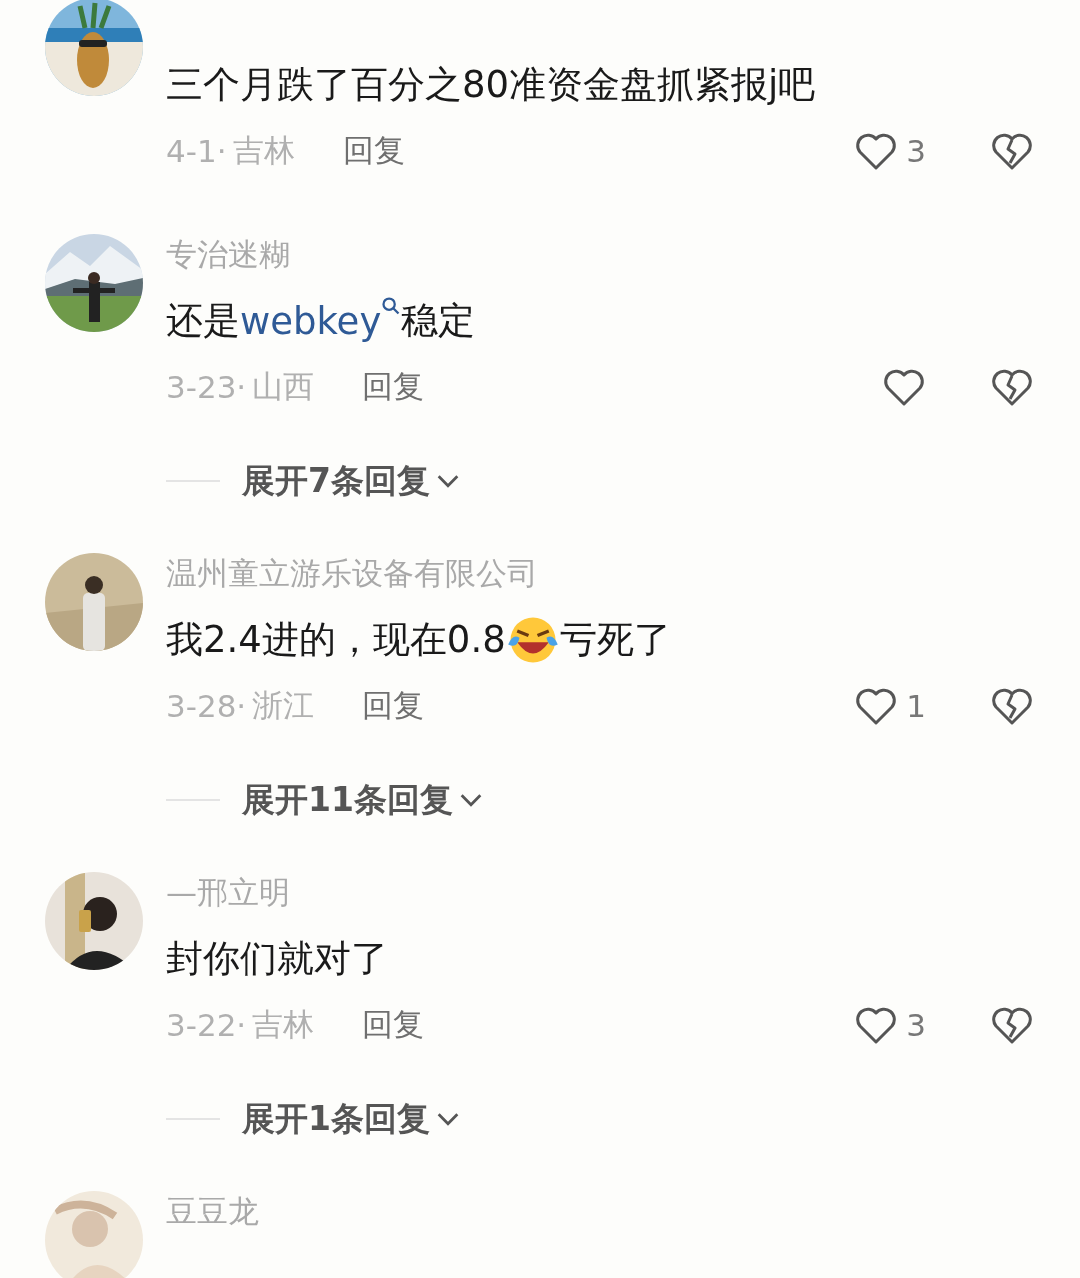 Image resolution: width=1080 pixels, height=1278 pixels. I want to click on comment-location: 山西, so click(283, 386).